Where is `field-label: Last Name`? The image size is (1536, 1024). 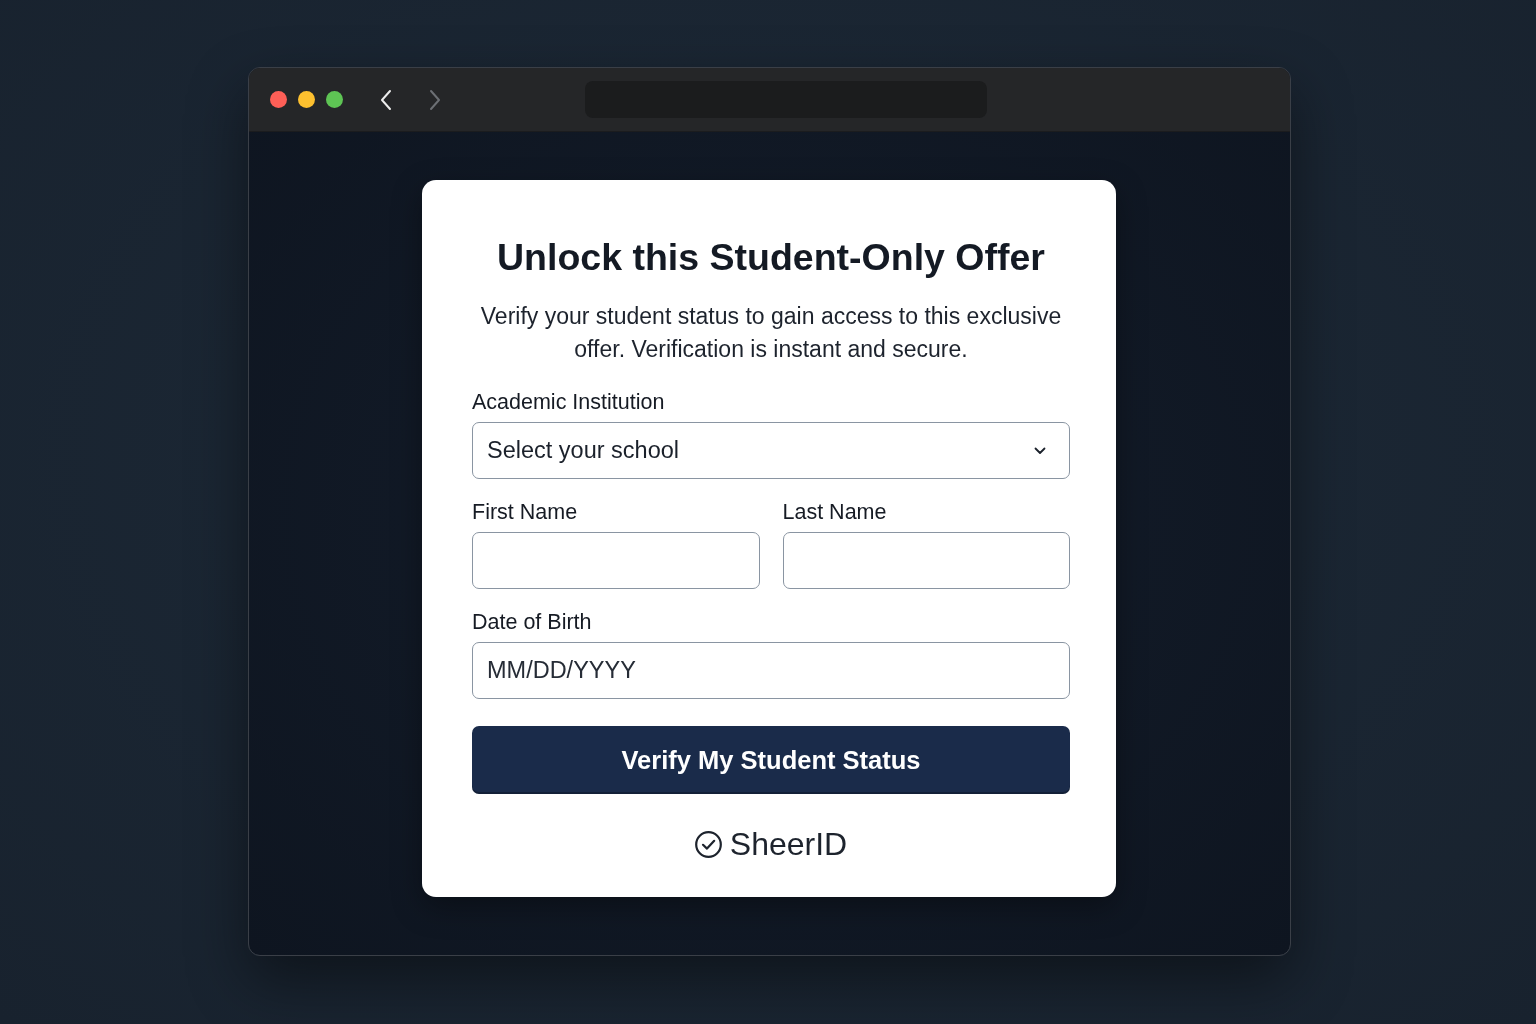 field-label: Last Name is located at coordinates (834, 512).